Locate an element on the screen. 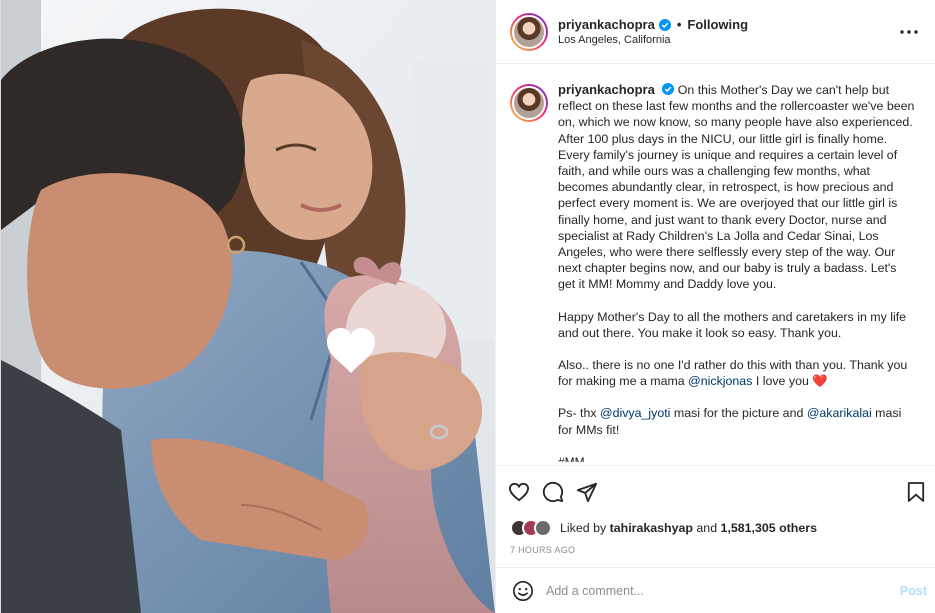 The width and height of the screenshot is (935, 613). comment-bubble-icon is located at coordinates (553, 491).